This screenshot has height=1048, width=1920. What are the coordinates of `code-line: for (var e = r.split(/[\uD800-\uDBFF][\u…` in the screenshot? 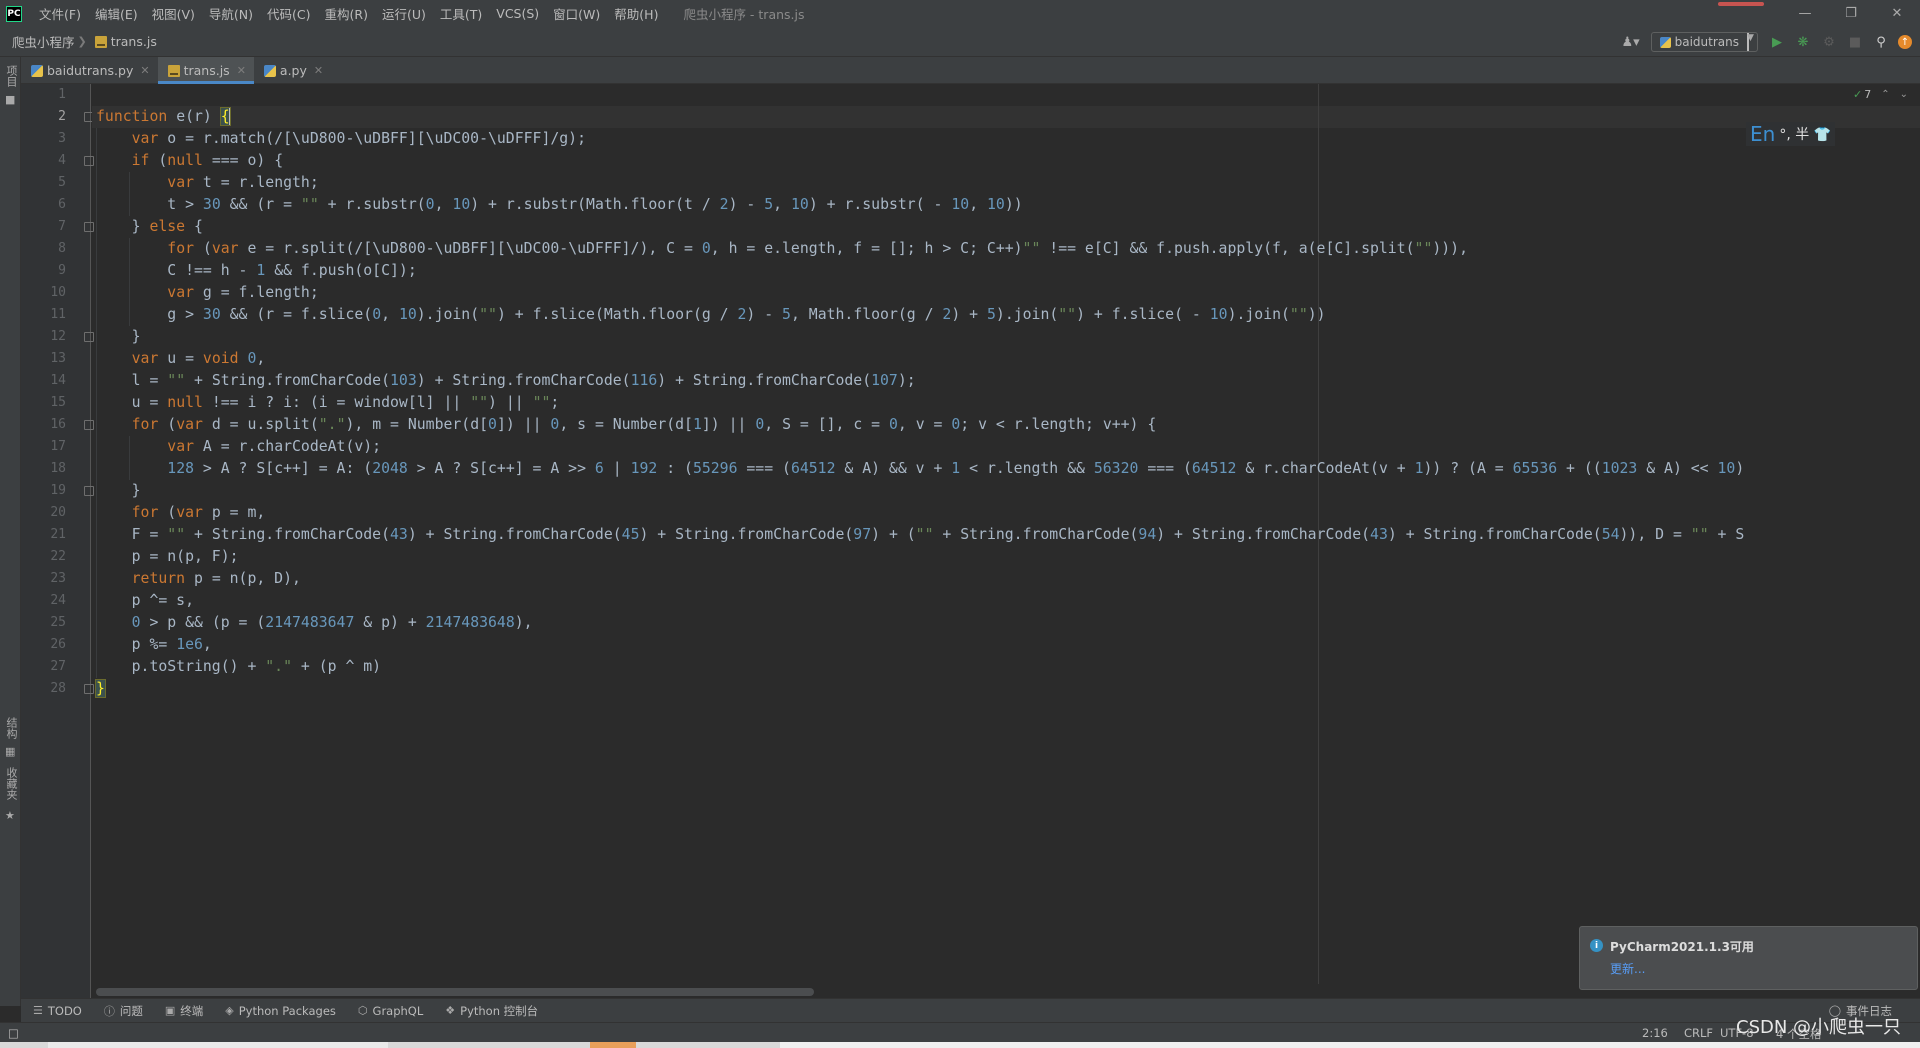 It's located at (782, 249).